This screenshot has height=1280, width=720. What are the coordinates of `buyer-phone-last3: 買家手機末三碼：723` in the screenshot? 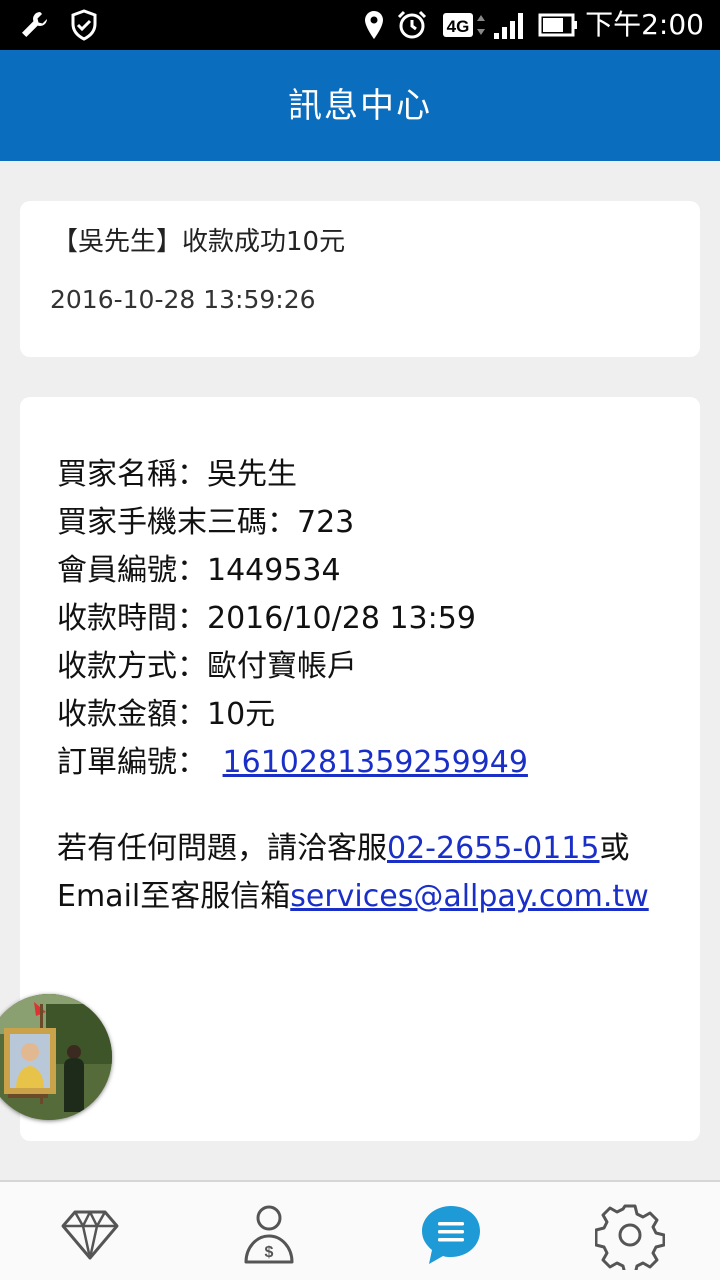 It's located at (206, 522).